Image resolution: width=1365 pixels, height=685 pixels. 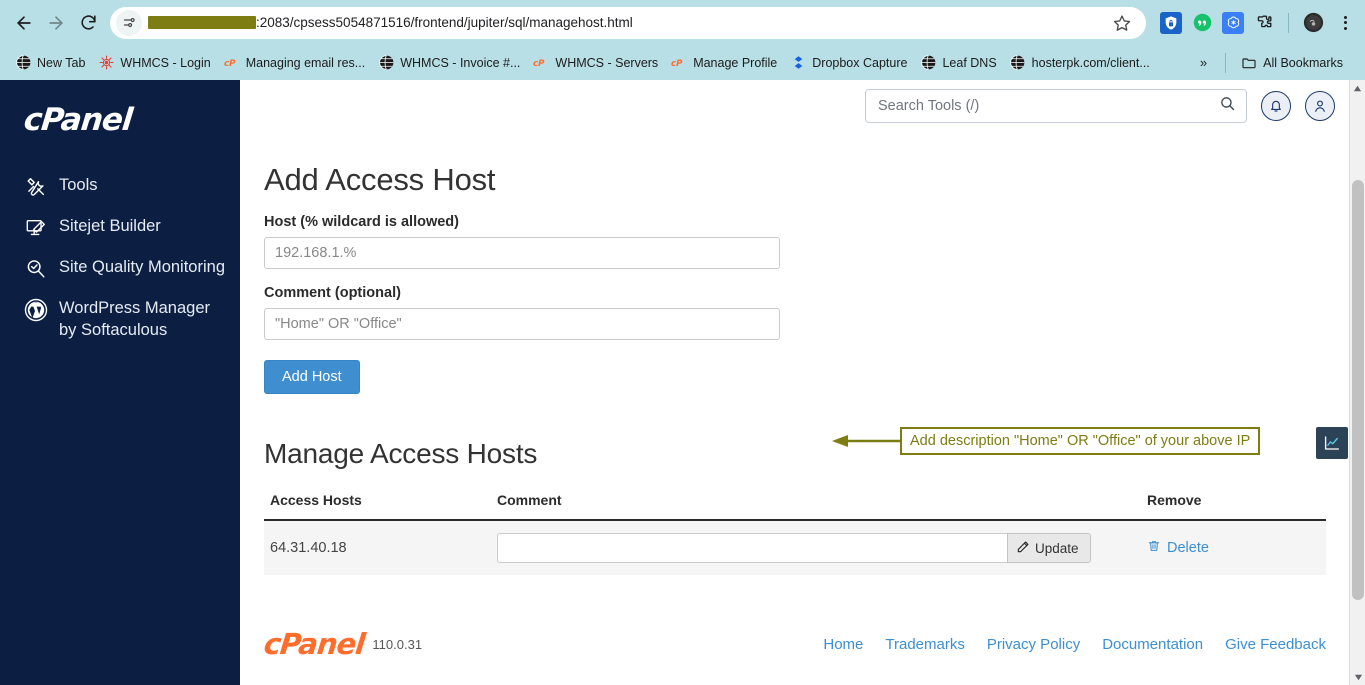 What do you see at coordinates (1332, 443) in the screenshot?
I see `analytics-side-widget` at bounding box center [1332, 443].